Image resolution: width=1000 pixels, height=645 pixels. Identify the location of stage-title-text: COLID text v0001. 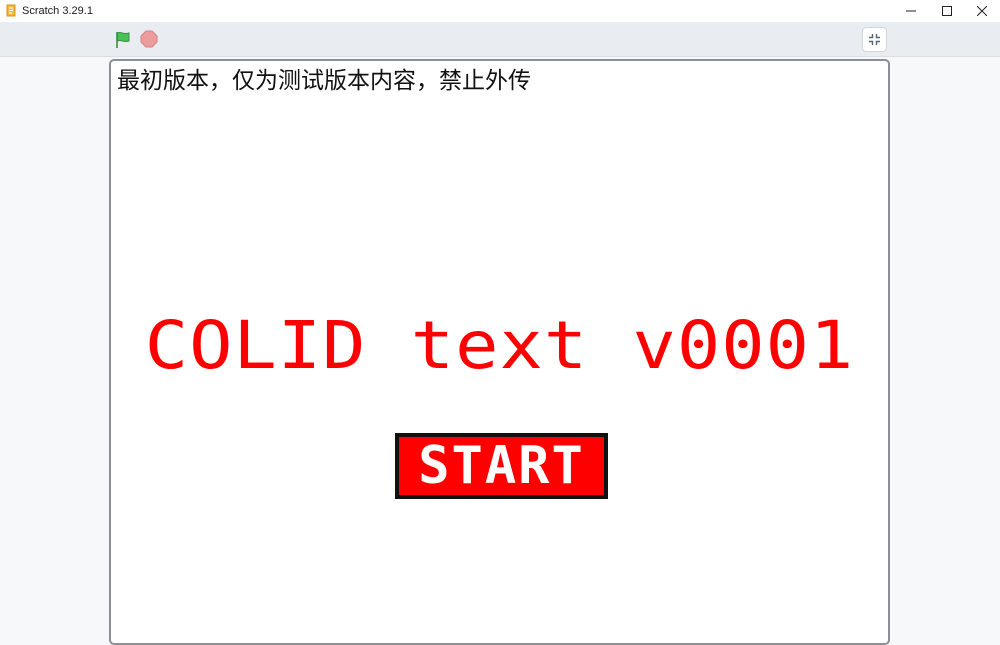
(499, 345).